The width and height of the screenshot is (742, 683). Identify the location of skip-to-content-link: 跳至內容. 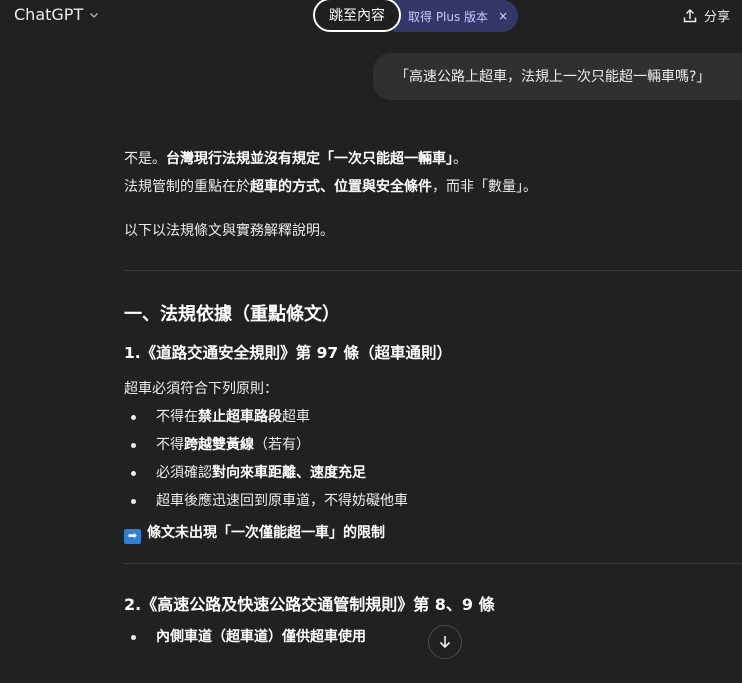
(357, 16).